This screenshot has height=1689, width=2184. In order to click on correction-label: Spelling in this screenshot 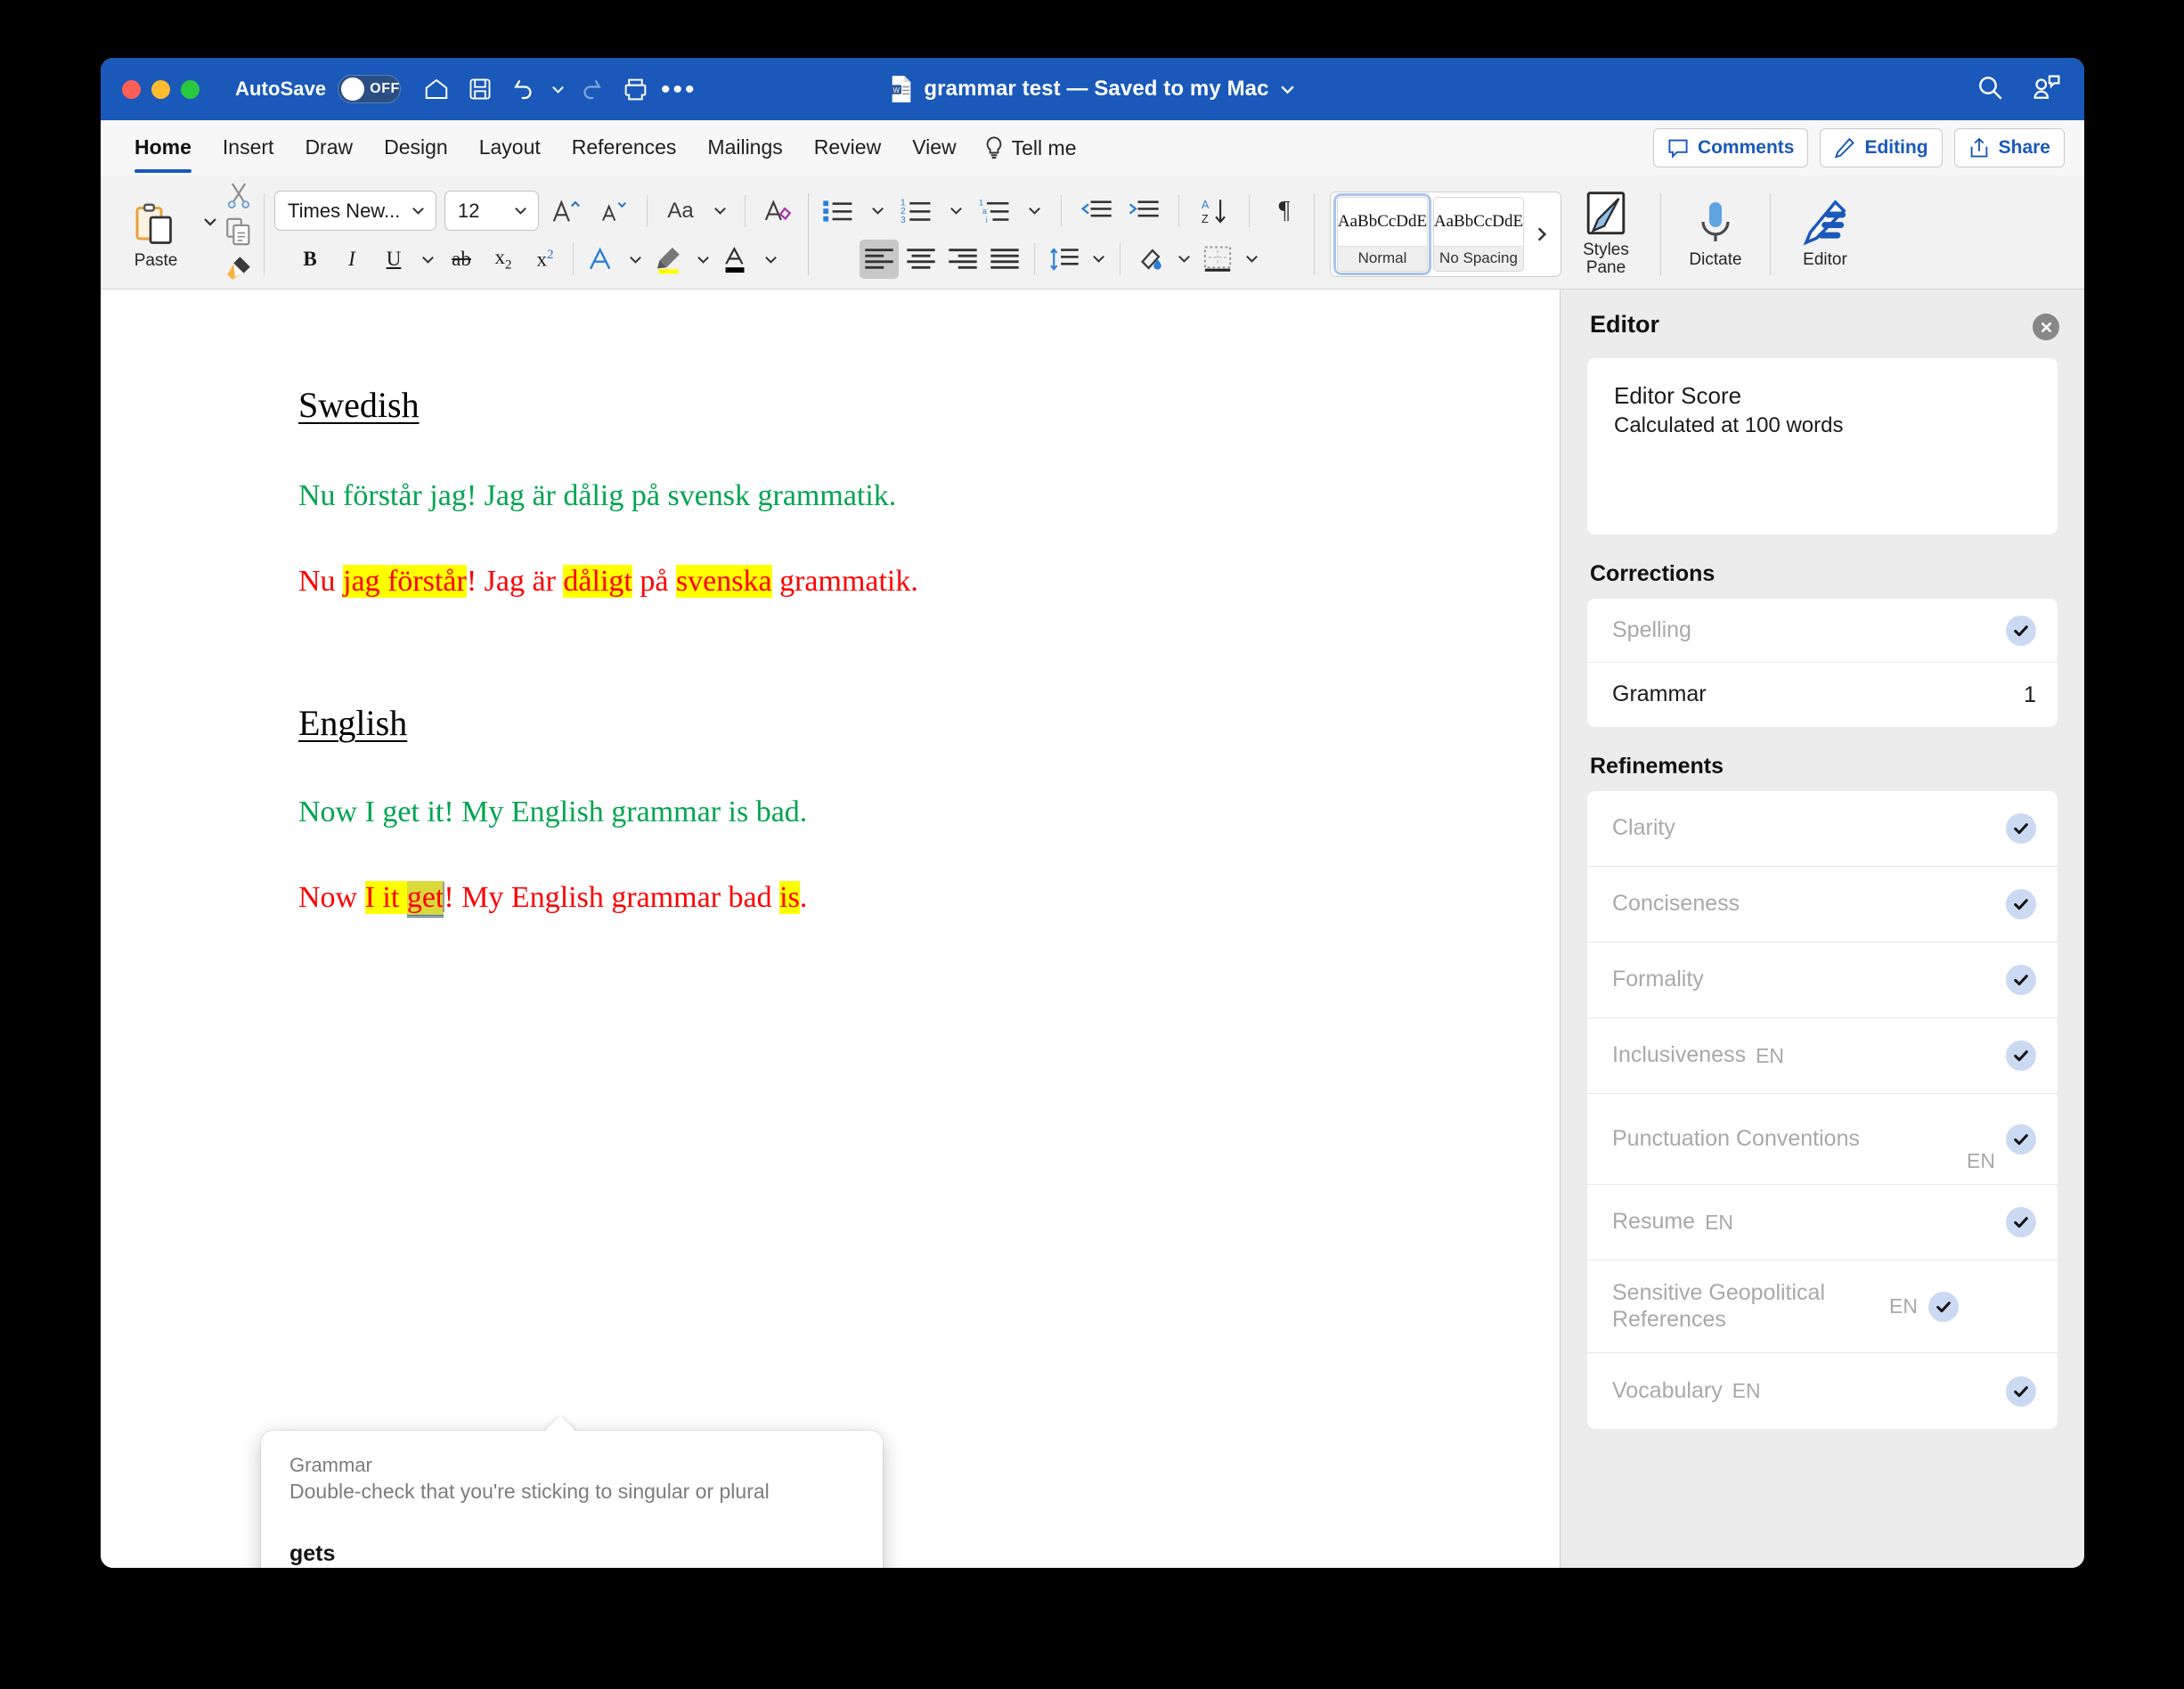, I will do `click(1651, 629)`.